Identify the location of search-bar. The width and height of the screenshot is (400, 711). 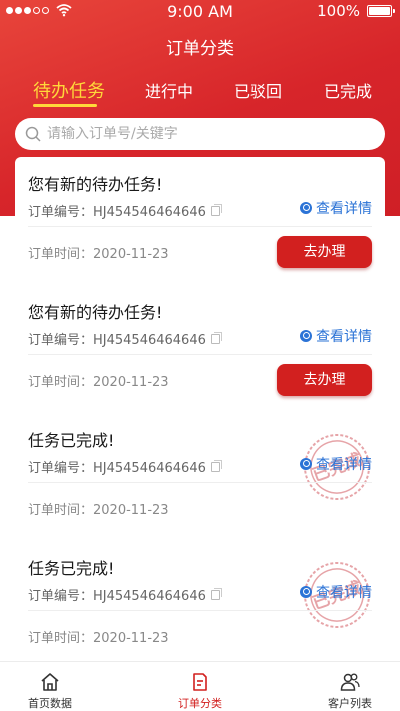
(200, 134).